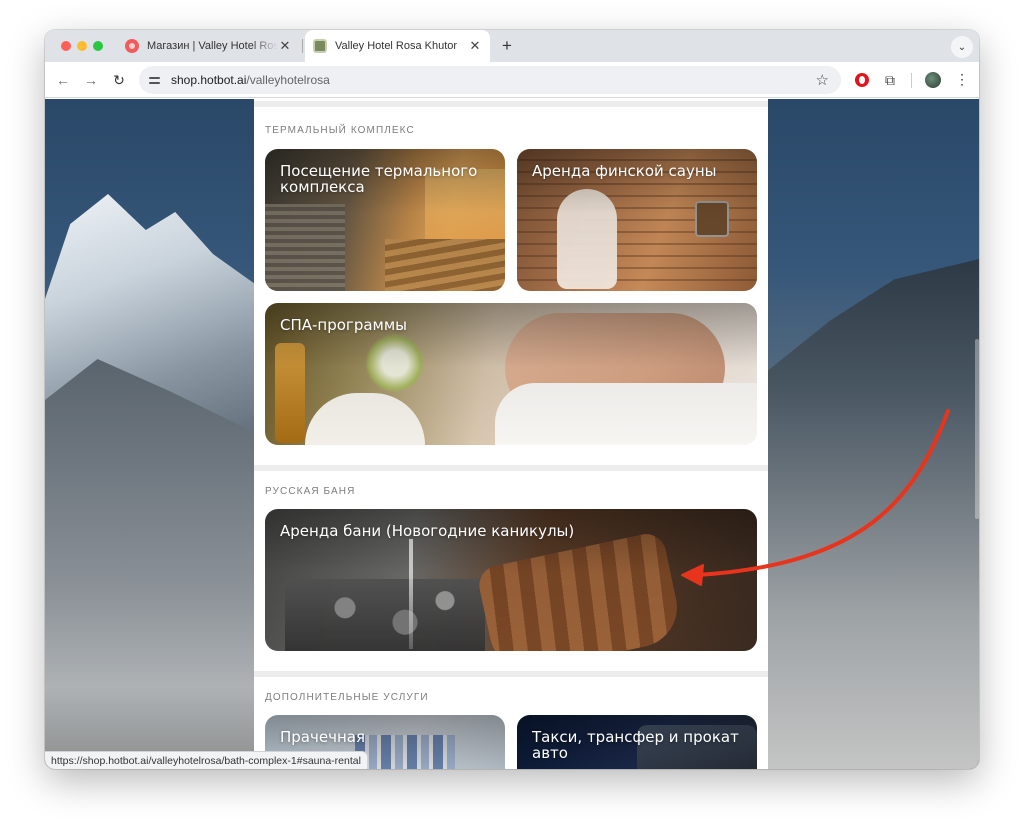 The width and height of the screenshot is (1024, 827). Describe the element at coordinates (82, 46) in the screenshot. I see `minimize-window-button` at that location.